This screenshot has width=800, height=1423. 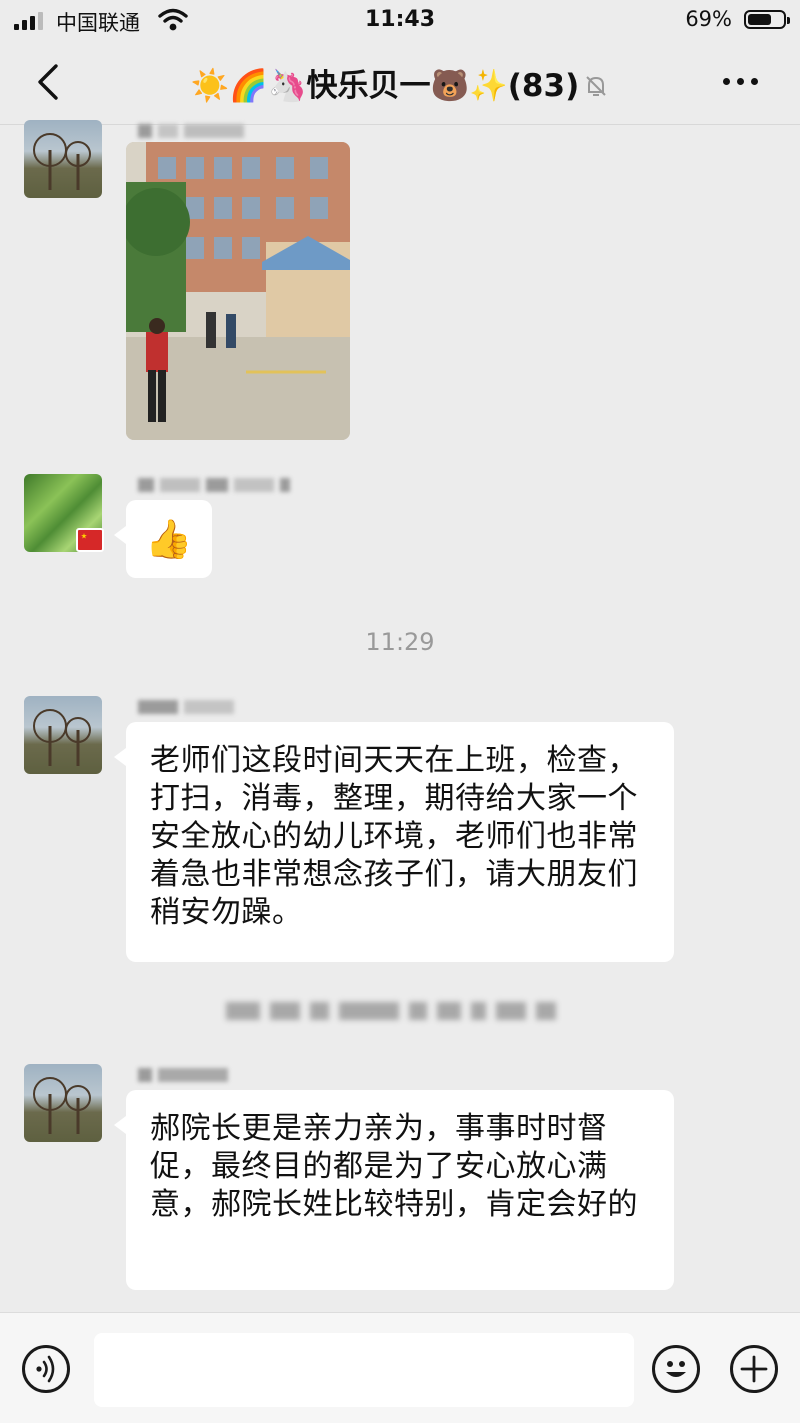 What do you see at coordinates (391, 1011) in the screenshot?
I see `system-notice-blurred` at bounding box center [391, 1011].